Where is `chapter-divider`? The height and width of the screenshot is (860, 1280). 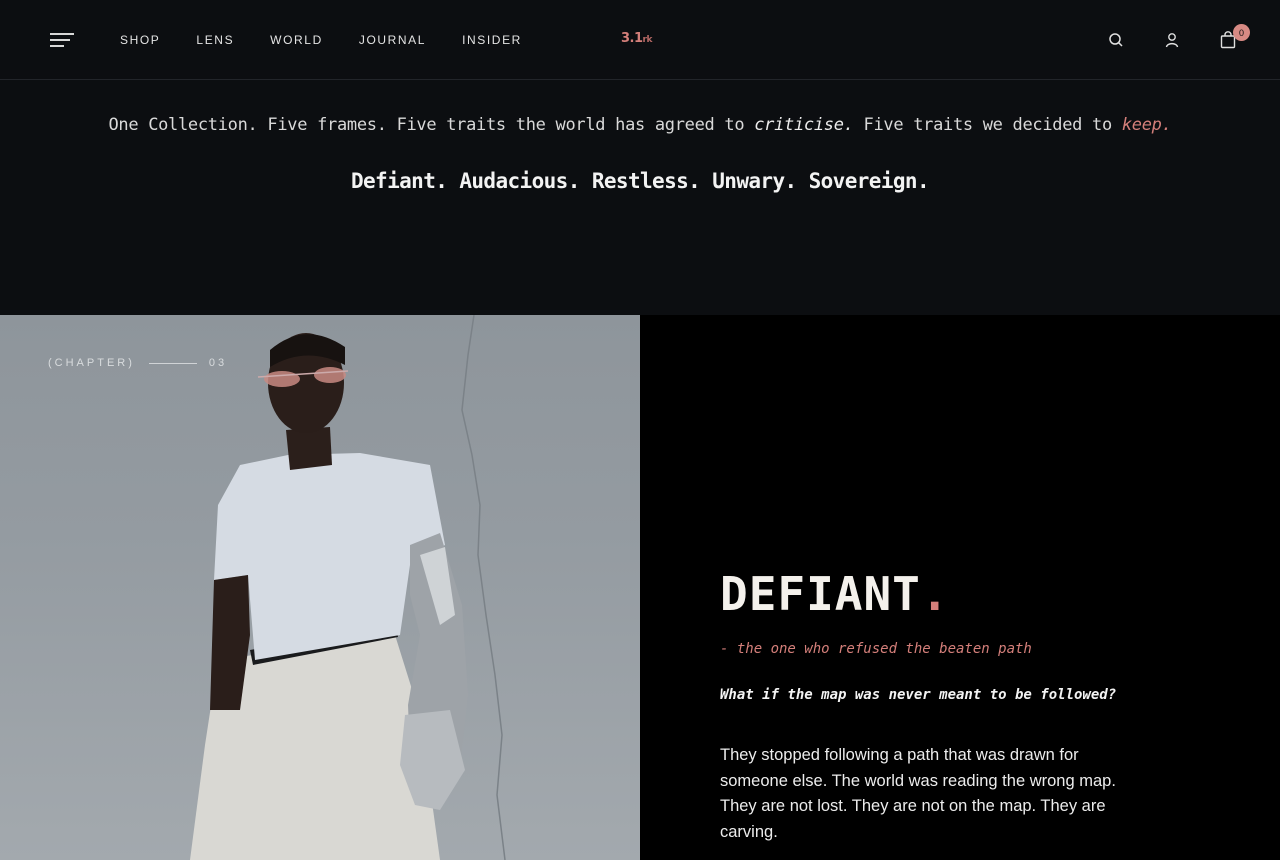
chapter-divider is located at coordinates (172, 363).